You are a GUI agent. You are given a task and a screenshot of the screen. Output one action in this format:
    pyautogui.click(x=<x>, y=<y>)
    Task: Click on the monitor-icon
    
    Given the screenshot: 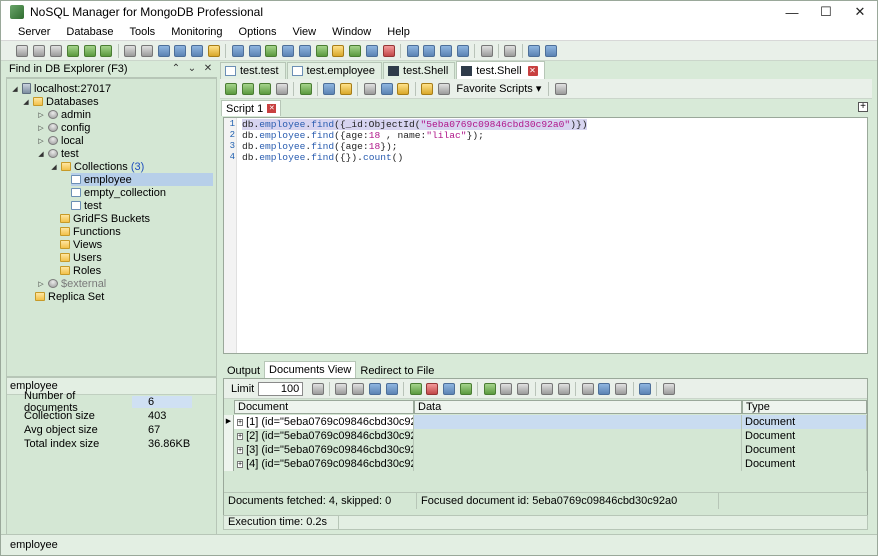 What is the action you would take?
    pyautogui.click(x=412, y=50)
    